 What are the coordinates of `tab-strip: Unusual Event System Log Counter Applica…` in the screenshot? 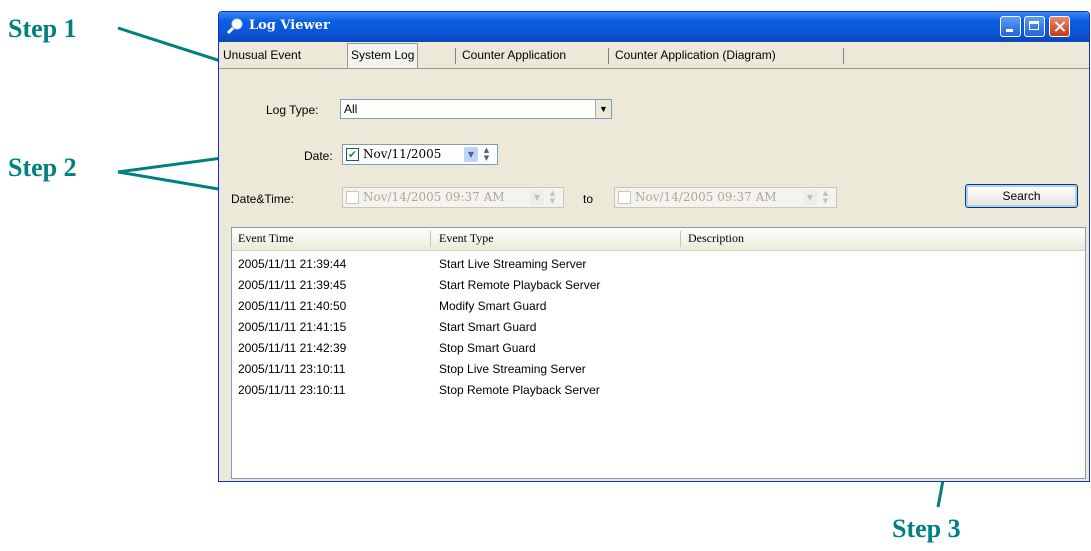 It's located at (654, 55).